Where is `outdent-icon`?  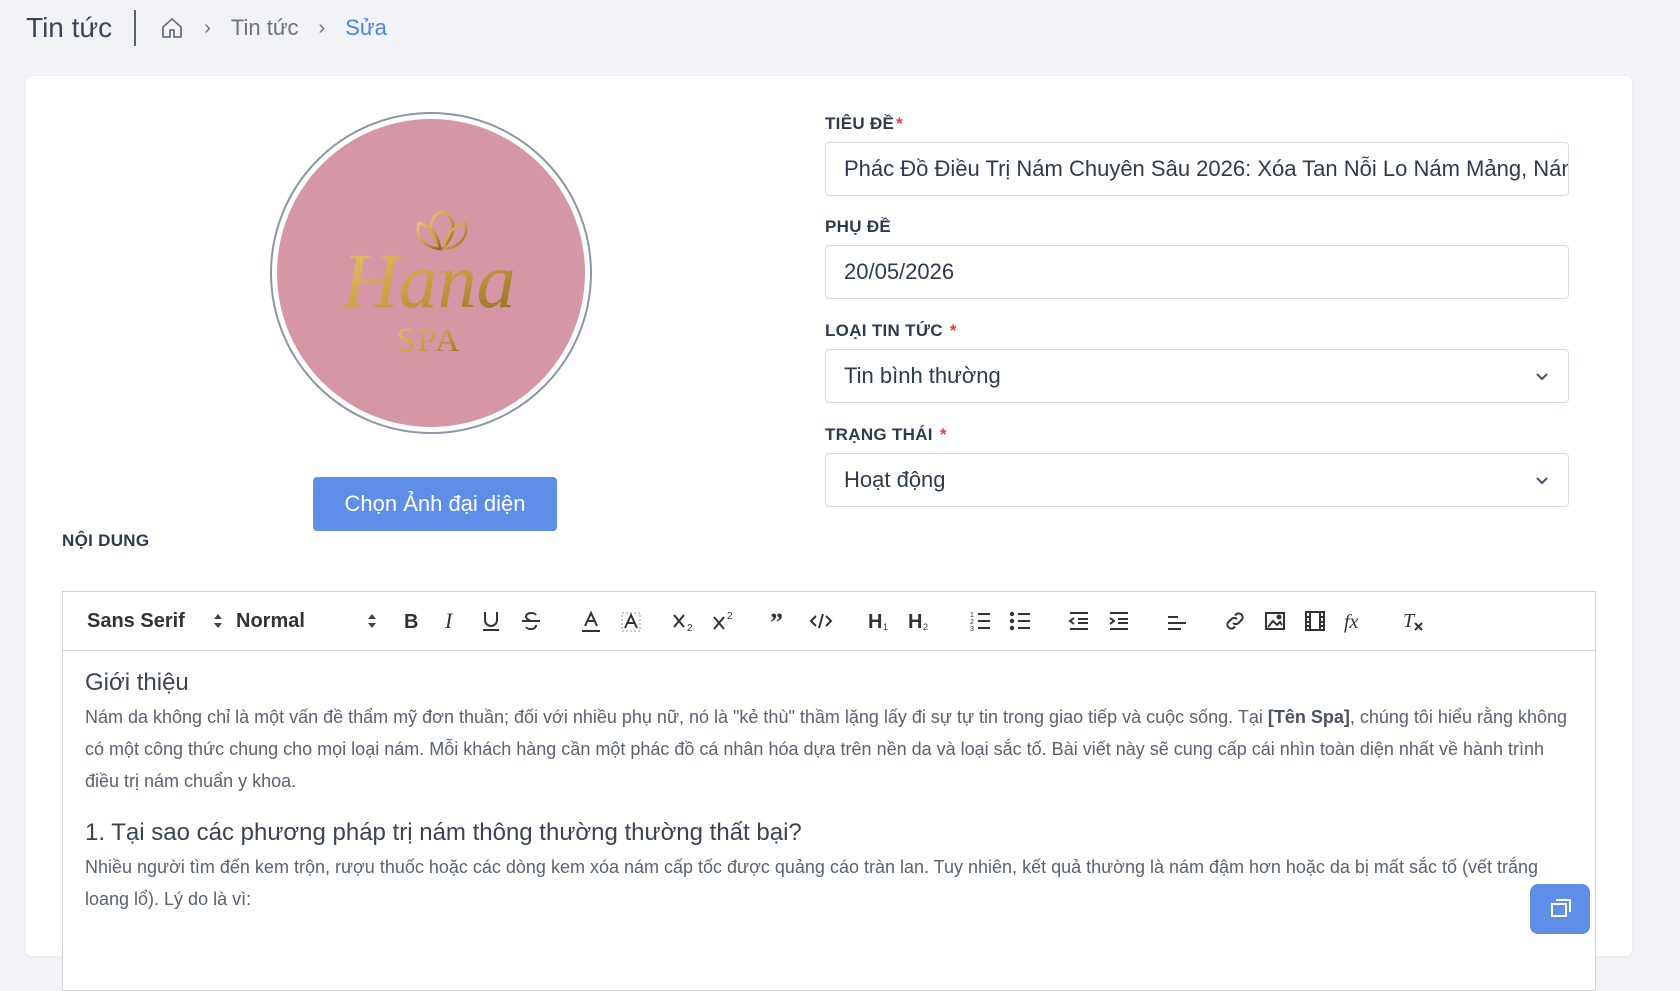
outdent-icon is located at coordinates (1079, 621).